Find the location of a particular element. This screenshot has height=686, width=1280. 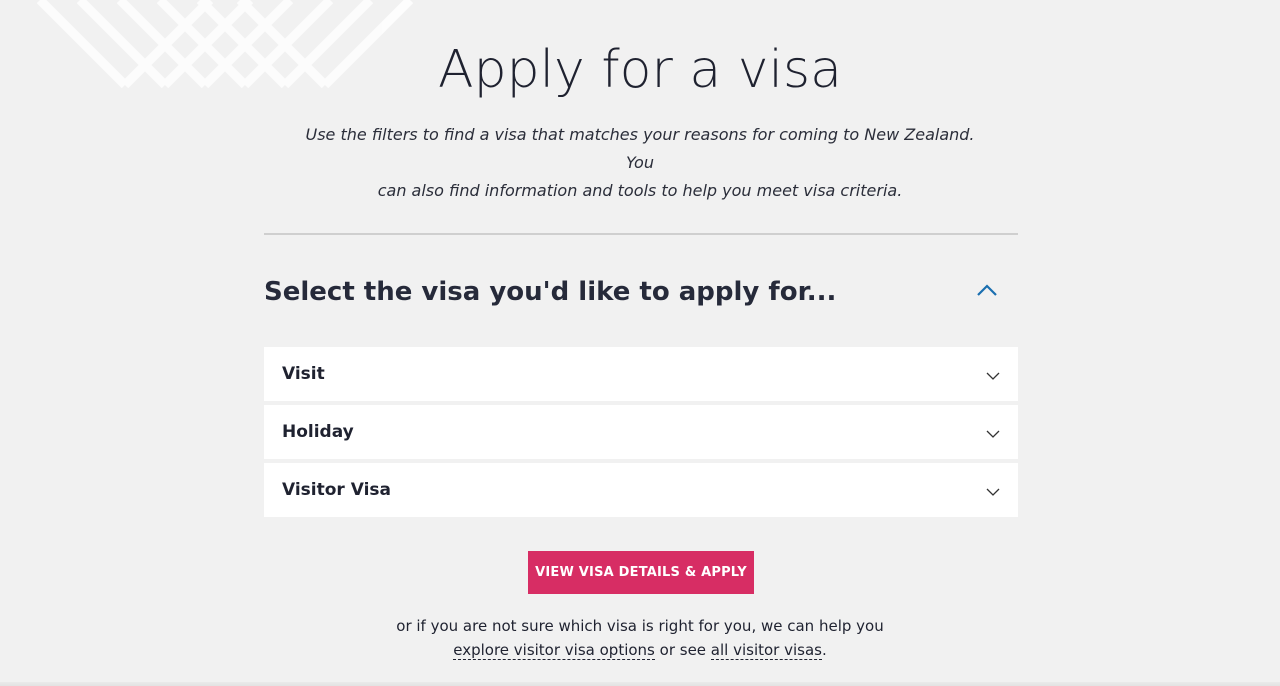

chevron-up-icon is located at coordinates (987, 290).